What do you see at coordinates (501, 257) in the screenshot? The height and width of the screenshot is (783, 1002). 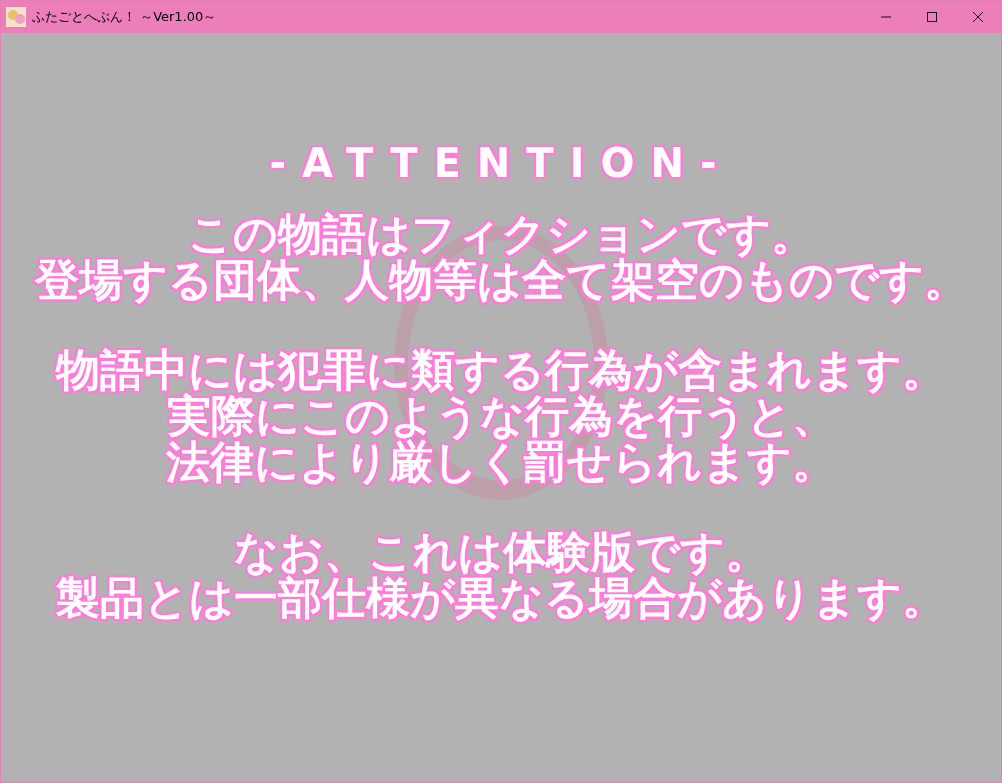 I see `notice-paragraph: この物語はフィクションです。 登場する団体、人物等は全て架空のものです。` at bounding box center [501, 257].